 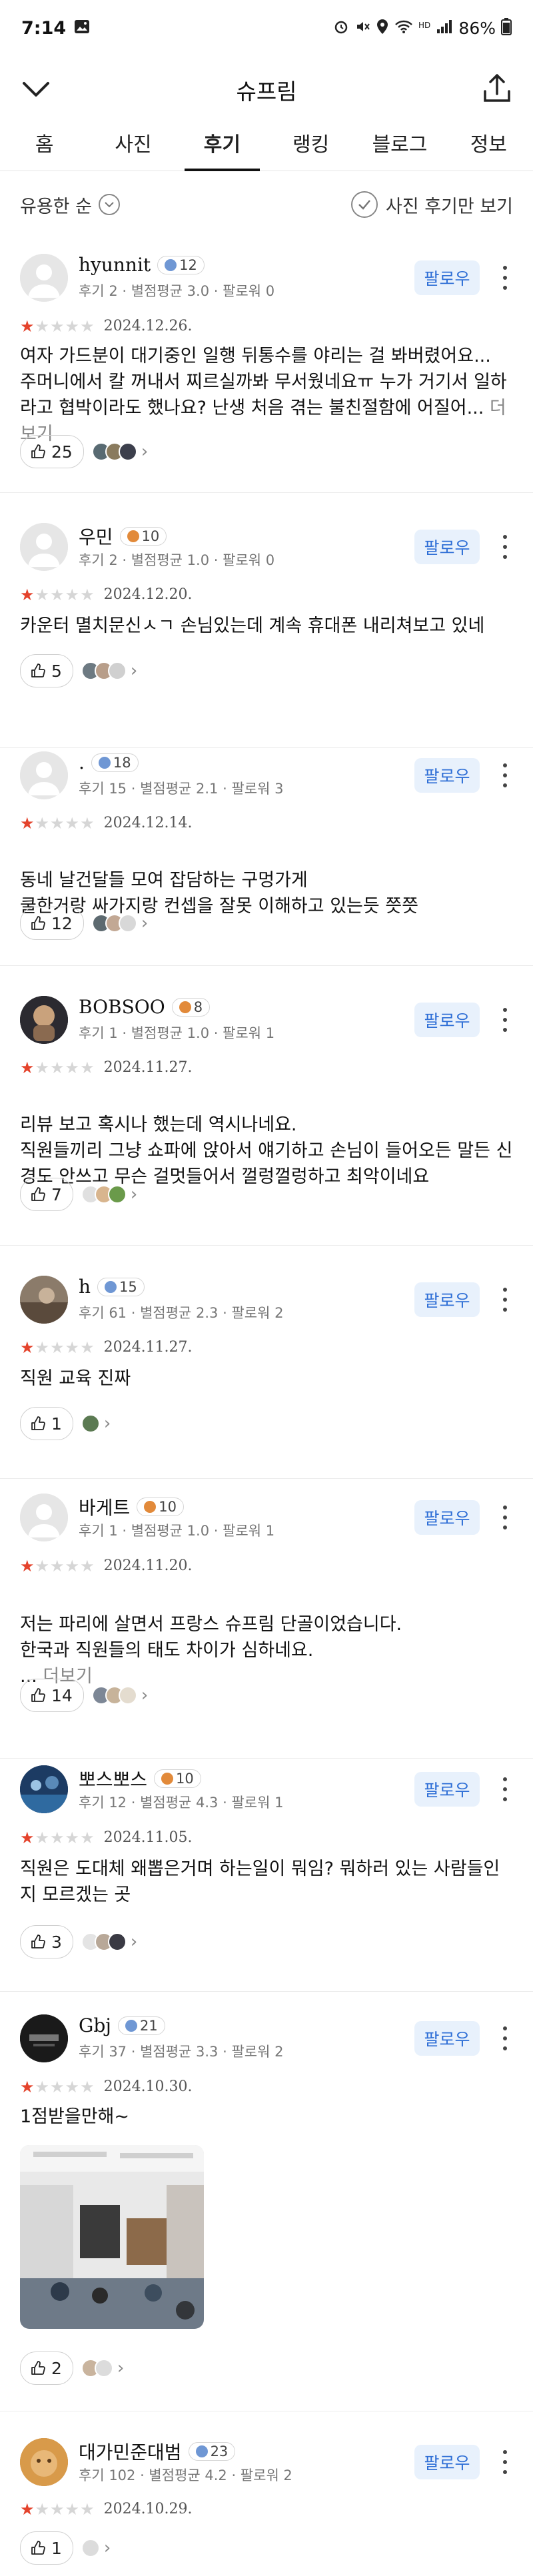 I want to click on level-badge: 18, so click(x=115, y=763).